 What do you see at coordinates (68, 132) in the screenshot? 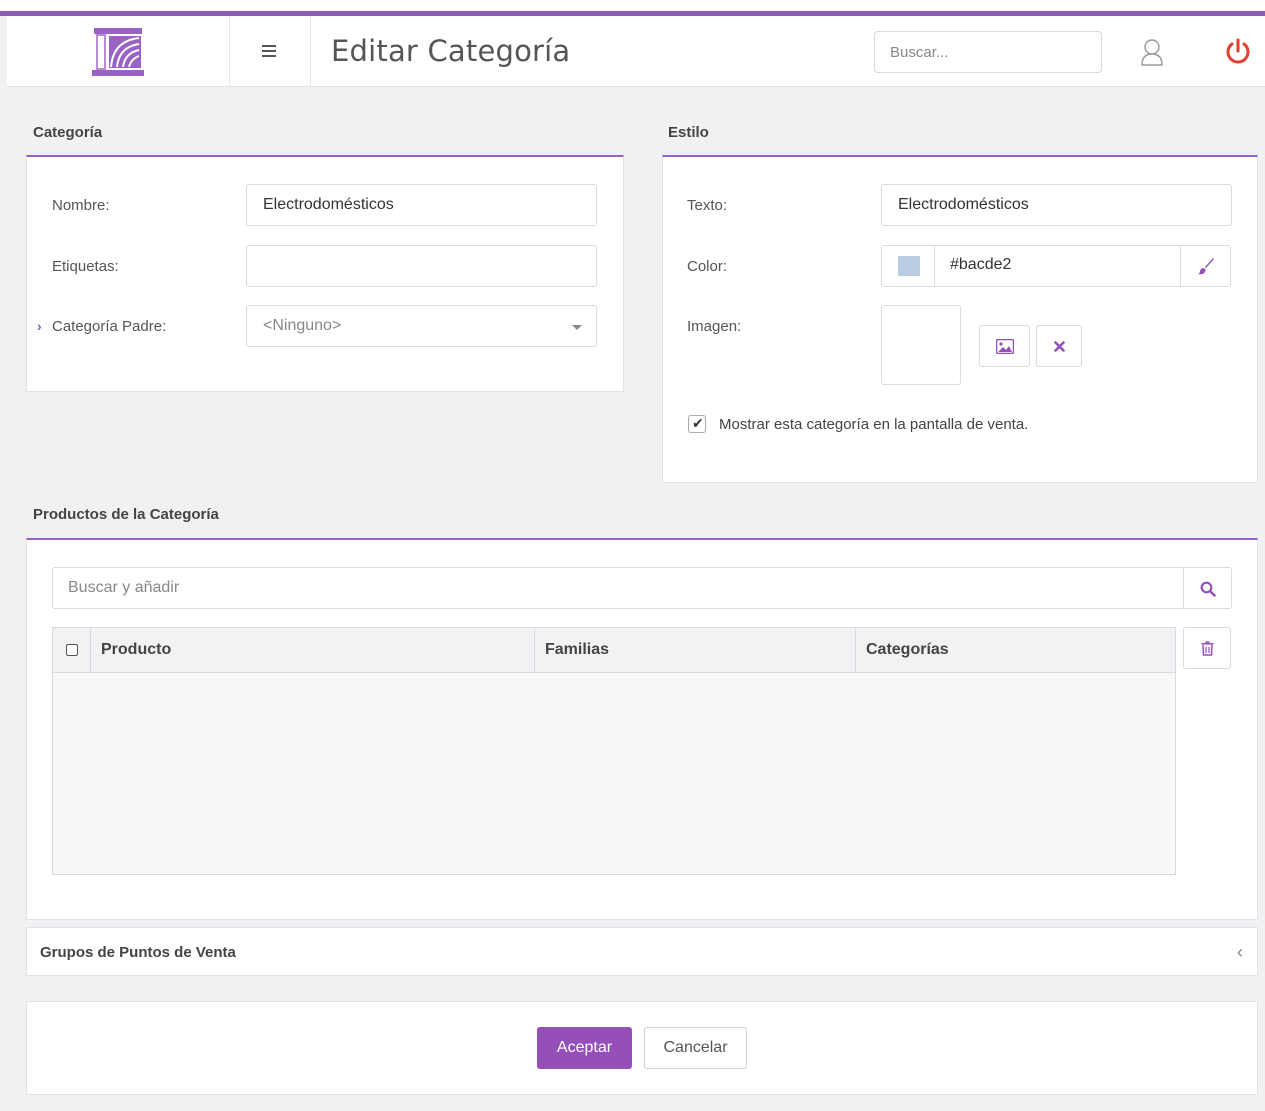
I see `categoria-section-title: Categoría` at bounding box center [68, 132].